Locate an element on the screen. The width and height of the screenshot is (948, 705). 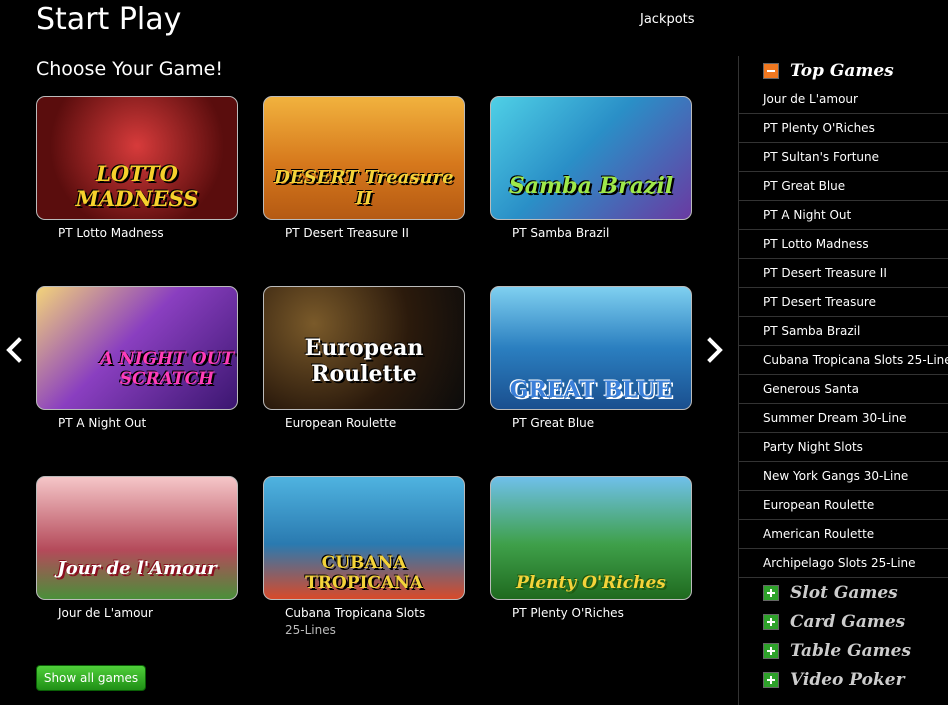
category-card-games: Card Games is located at coordinates (843, 621).